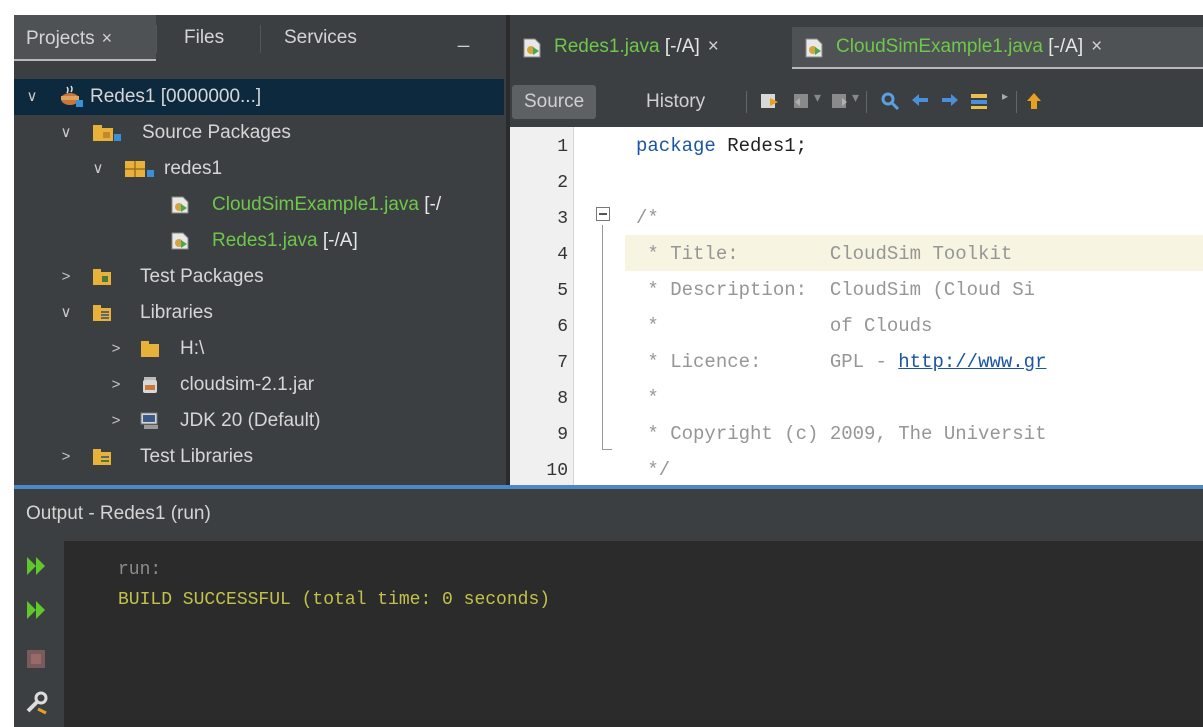  Describe the element at coordinates (118, 514) in the screenshot. I see `output-title: Output - Redes1 (run)` at that location.